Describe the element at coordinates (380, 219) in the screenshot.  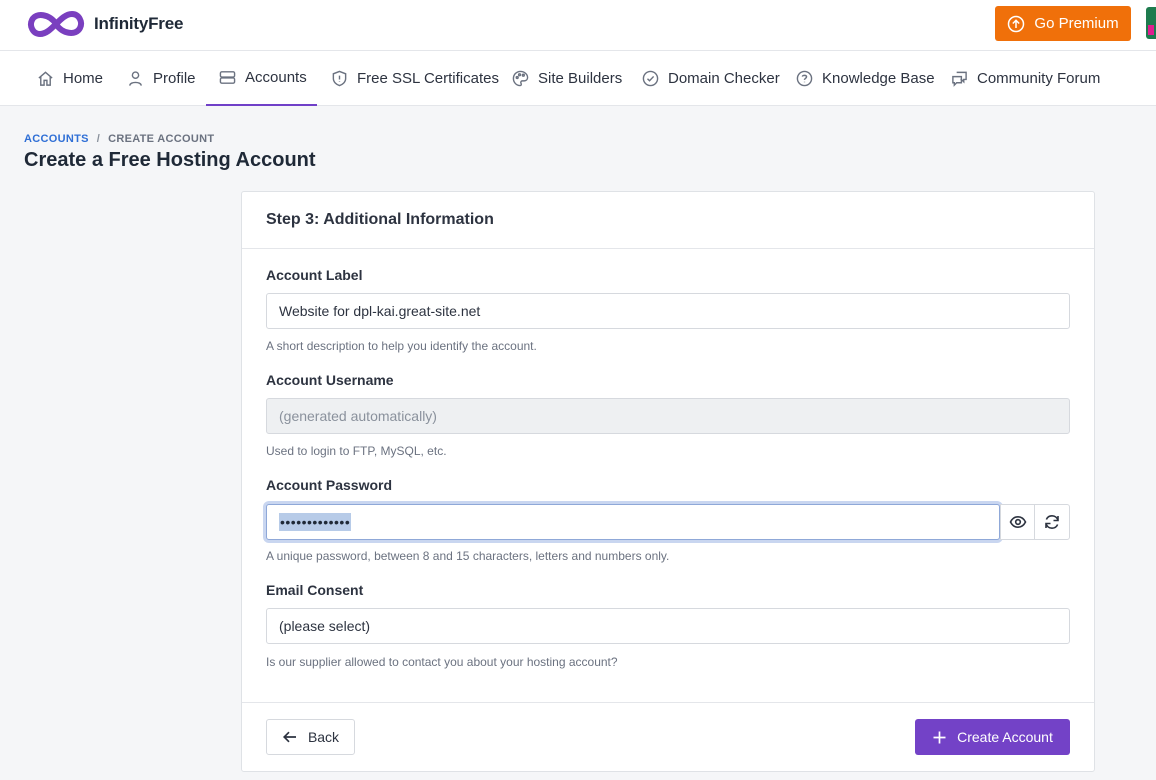
I see `step-title: Step 3: Additional Information` at that location.